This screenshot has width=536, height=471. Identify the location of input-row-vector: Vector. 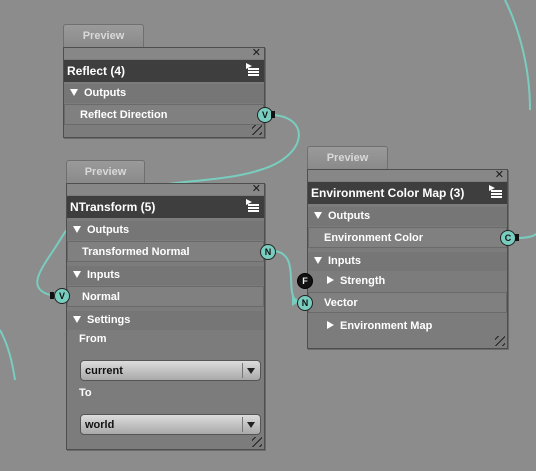
(407, 302).